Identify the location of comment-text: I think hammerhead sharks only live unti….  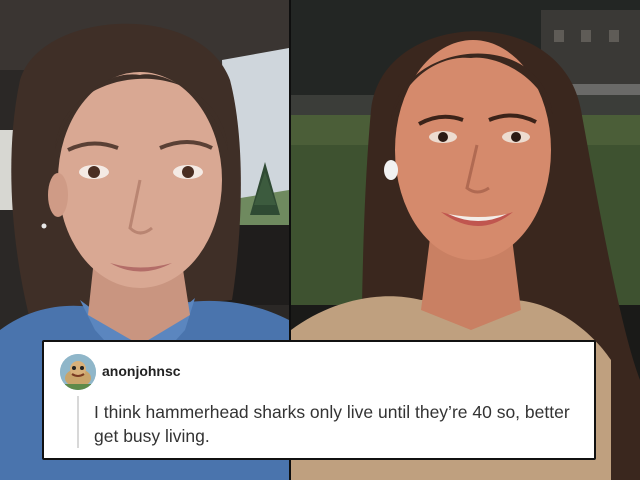
(332, 424).